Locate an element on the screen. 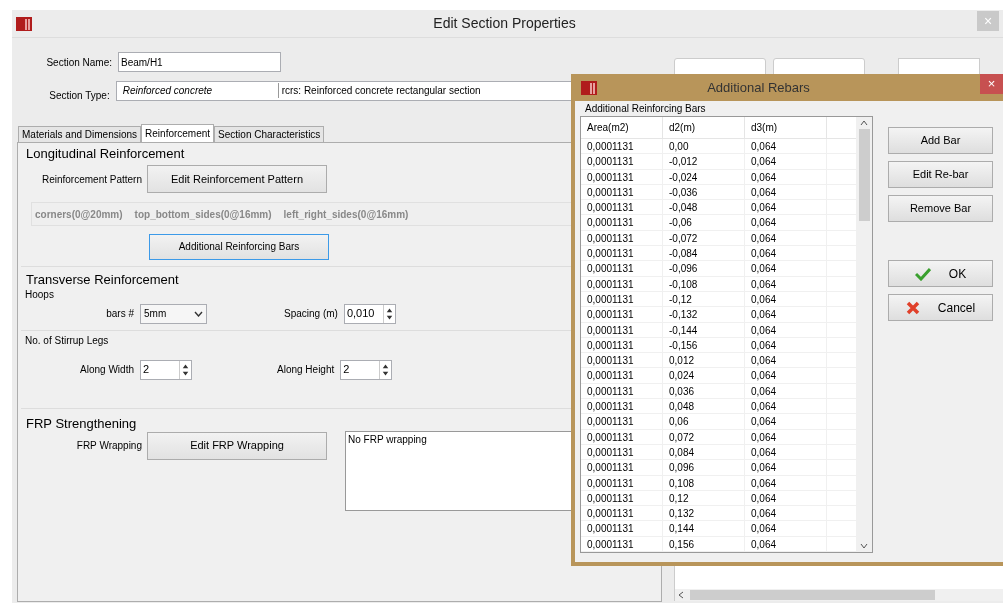  button: Edit Re-bar is located at coordinates (940, 174).